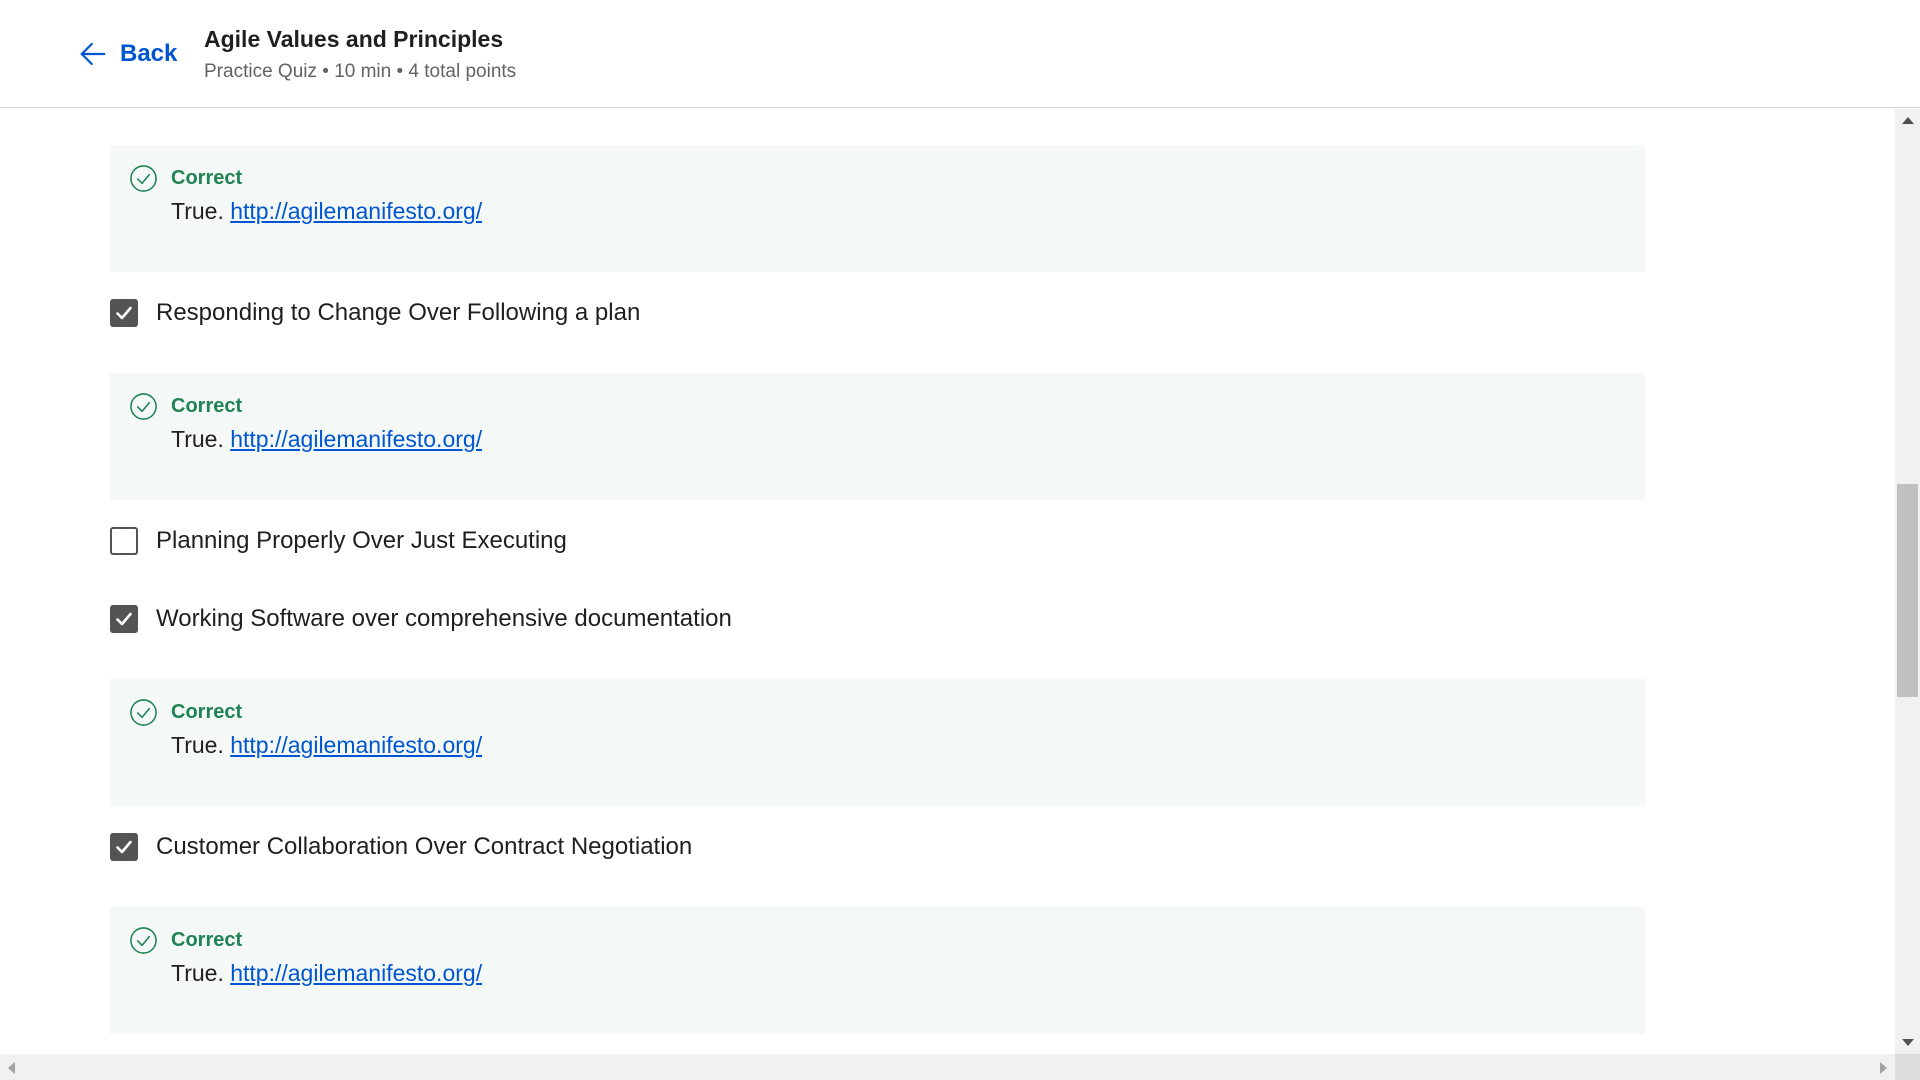 The height and width of the screenshot is (1080, 1920). I want to click on page-title: Agile Values and Principles, so click(354, 39).